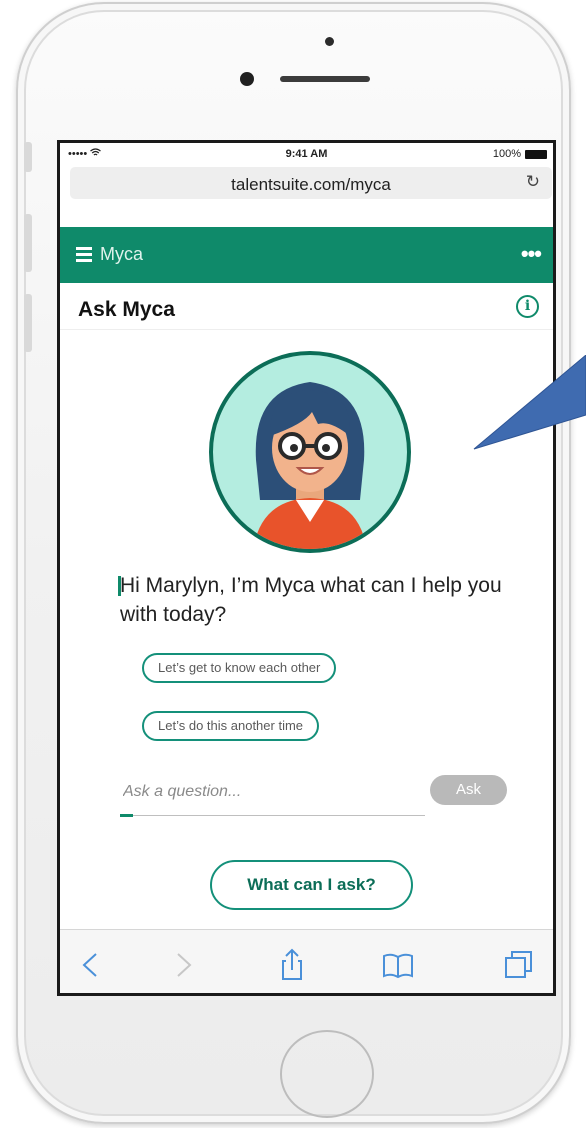  I want to click on input-underline, so click(272, 815).